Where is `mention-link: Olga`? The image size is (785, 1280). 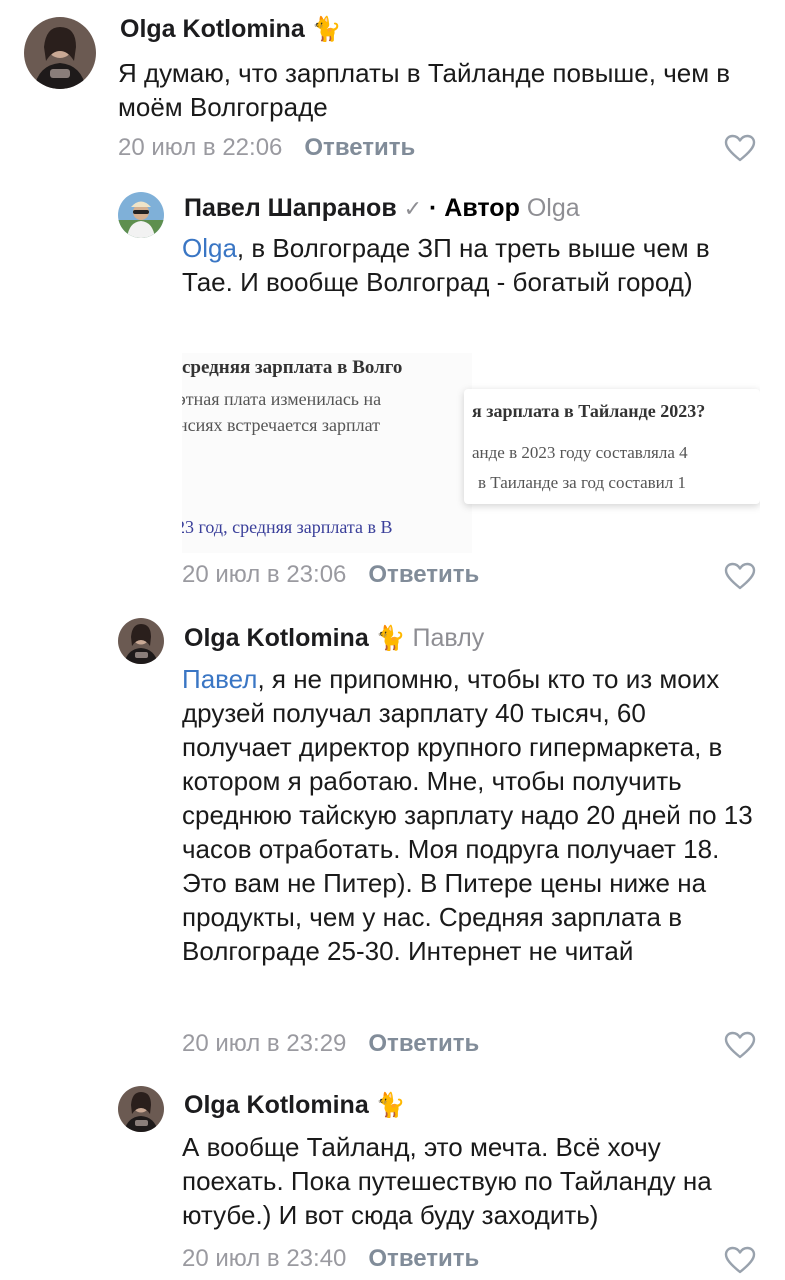 mention-link: Olga is located at coordinates (209, 248).